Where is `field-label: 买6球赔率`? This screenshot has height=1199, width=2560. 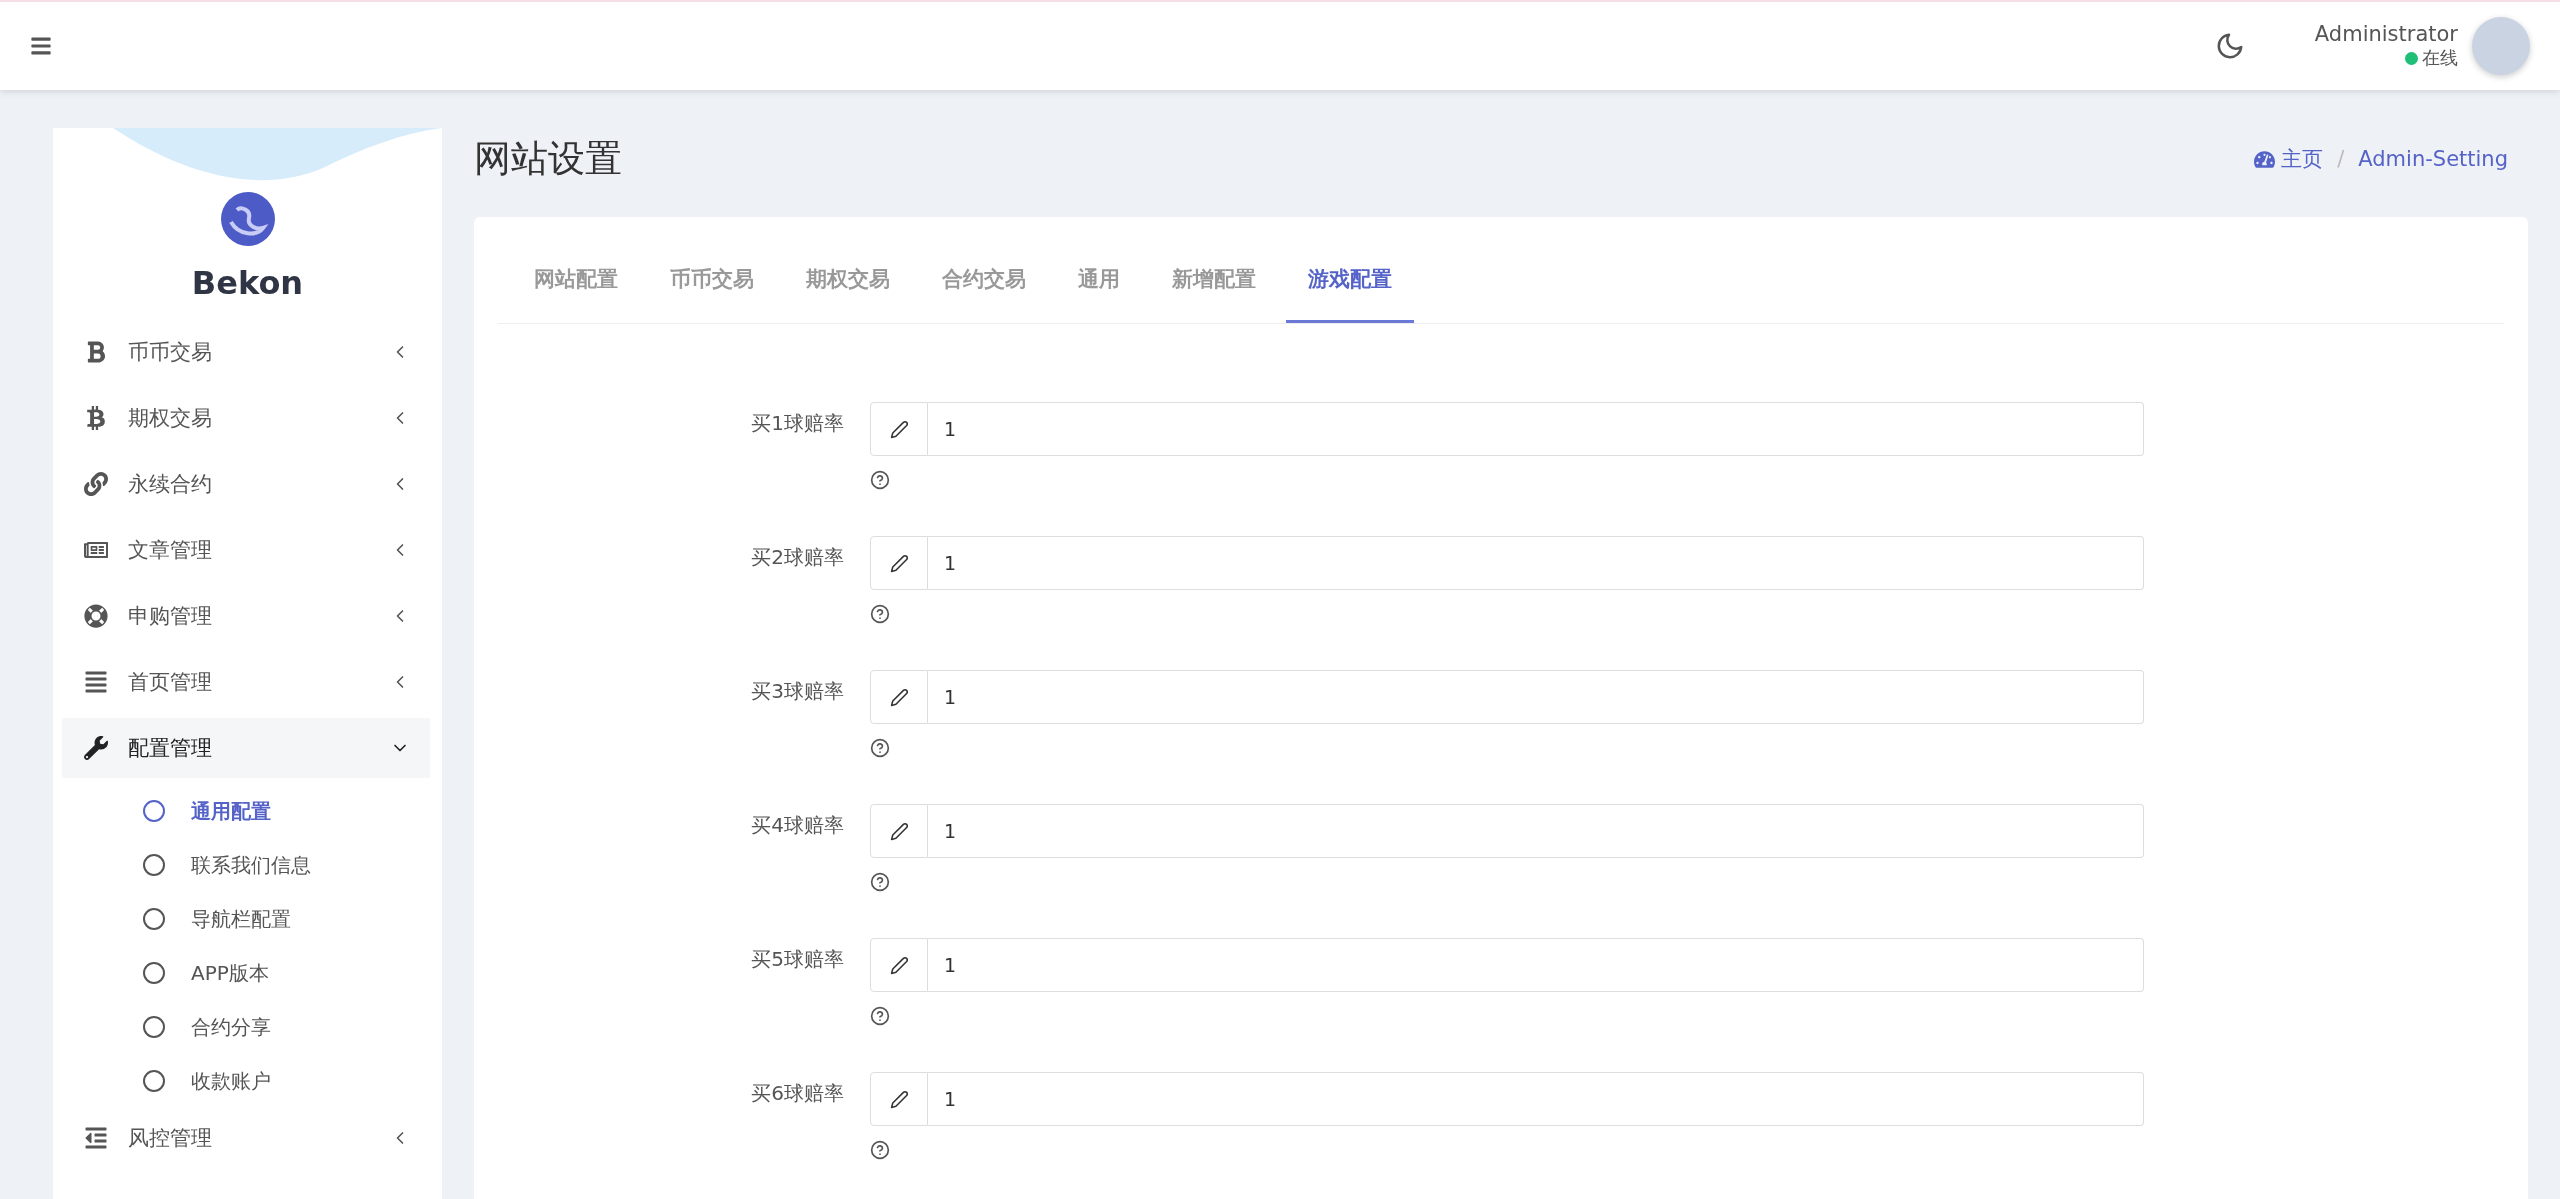 field-label: 买6球赔率 is located at coordinates (797, 1093).